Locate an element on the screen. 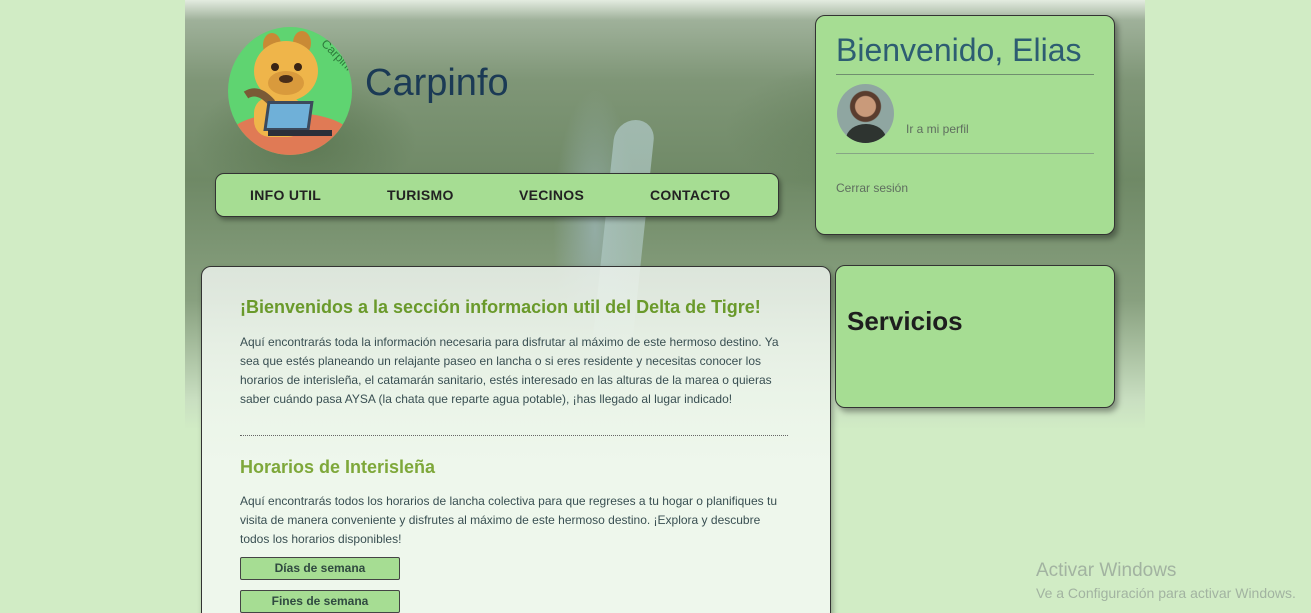 This screenshot has height=613, width=1311. weekends-button: Fines de semana is located at coordinates (320, 601).